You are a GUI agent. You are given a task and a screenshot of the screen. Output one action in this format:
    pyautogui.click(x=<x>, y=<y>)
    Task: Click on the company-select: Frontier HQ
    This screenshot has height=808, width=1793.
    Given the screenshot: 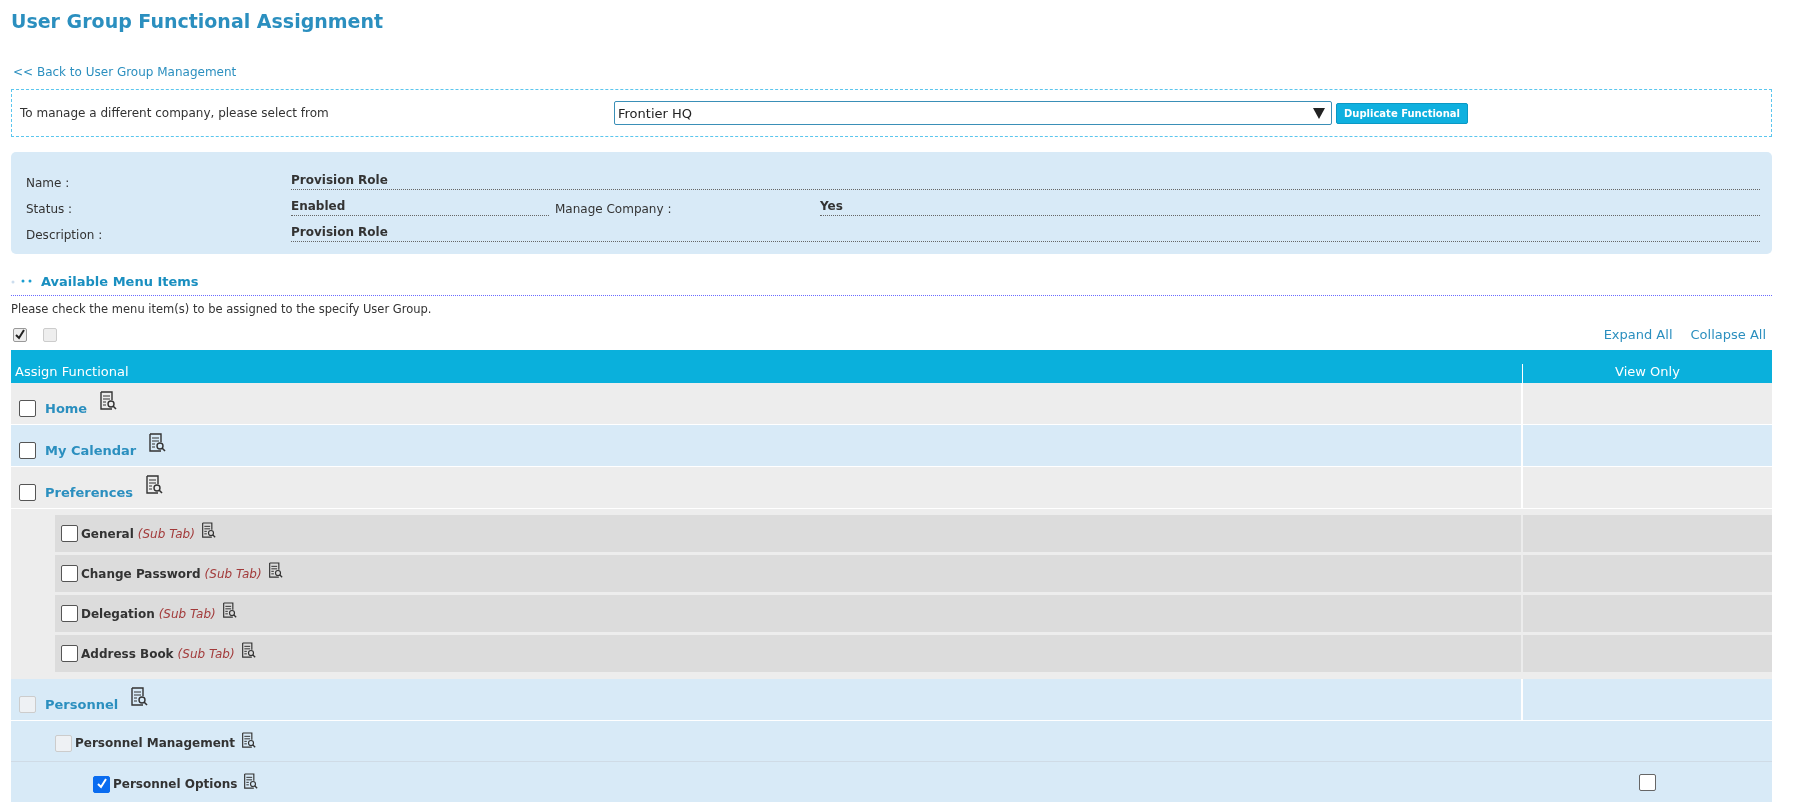 What is the action you would take?
    pyautogui.click(x=973, y=113)
    